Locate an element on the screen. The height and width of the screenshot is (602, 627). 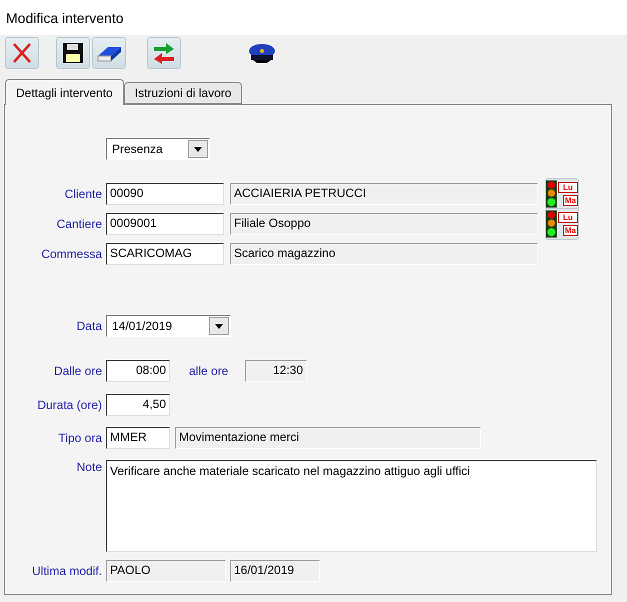
date-field: 16/01/2019 is located at coordinates (275, 571).